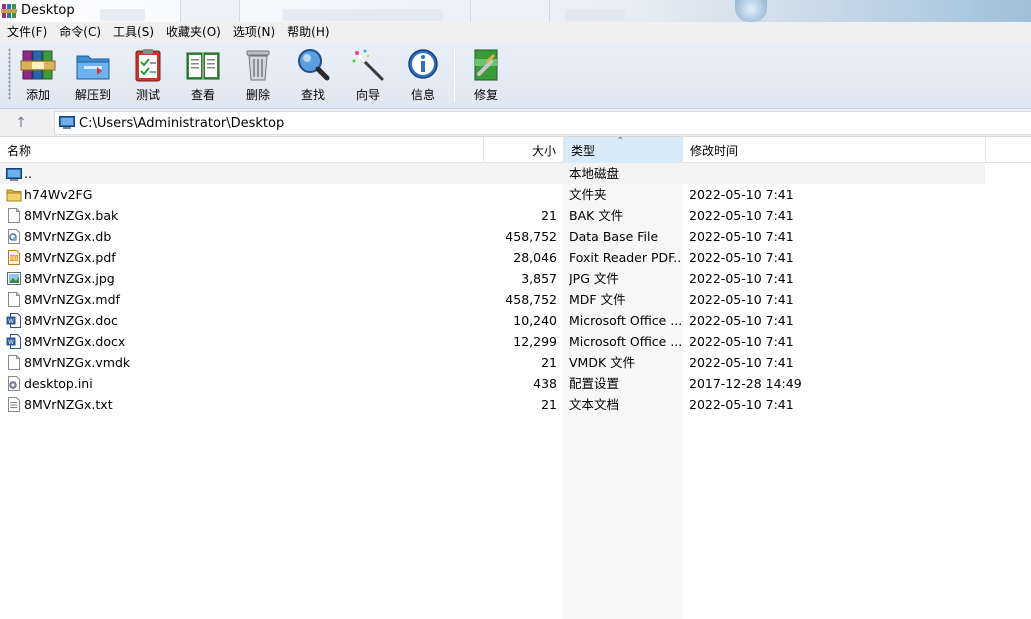  What do you see at coordinates (75, 341) in the screenshot?
I see `file-name: 8MVrNZGx.docx` at bounding box center [75, 341].